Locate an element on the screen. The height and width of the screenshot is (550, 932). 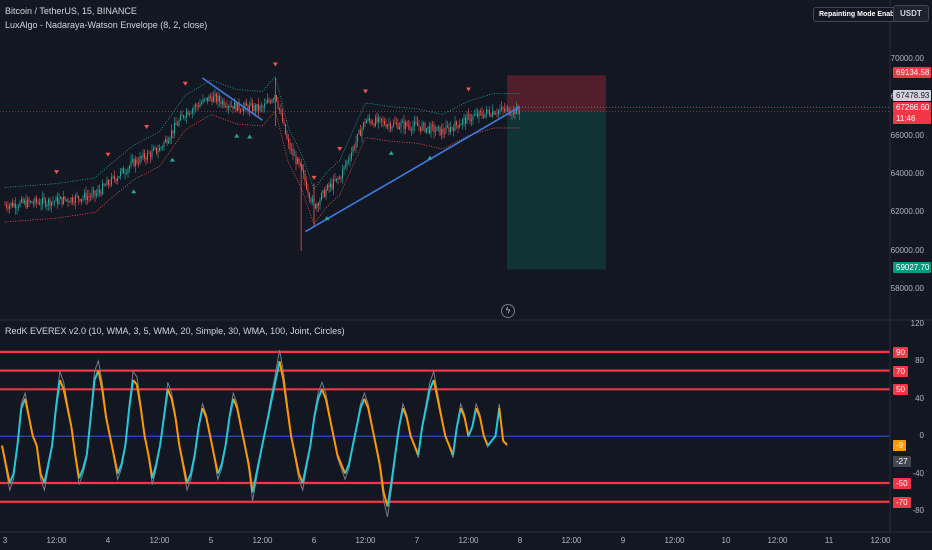
lightning-icon: ϟ is located at coordinates (508, 311).